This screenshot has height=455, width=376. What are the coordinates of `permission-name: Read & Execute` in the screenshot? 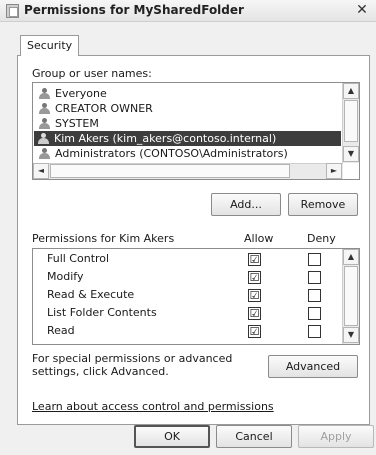 It's located at (91, 294).